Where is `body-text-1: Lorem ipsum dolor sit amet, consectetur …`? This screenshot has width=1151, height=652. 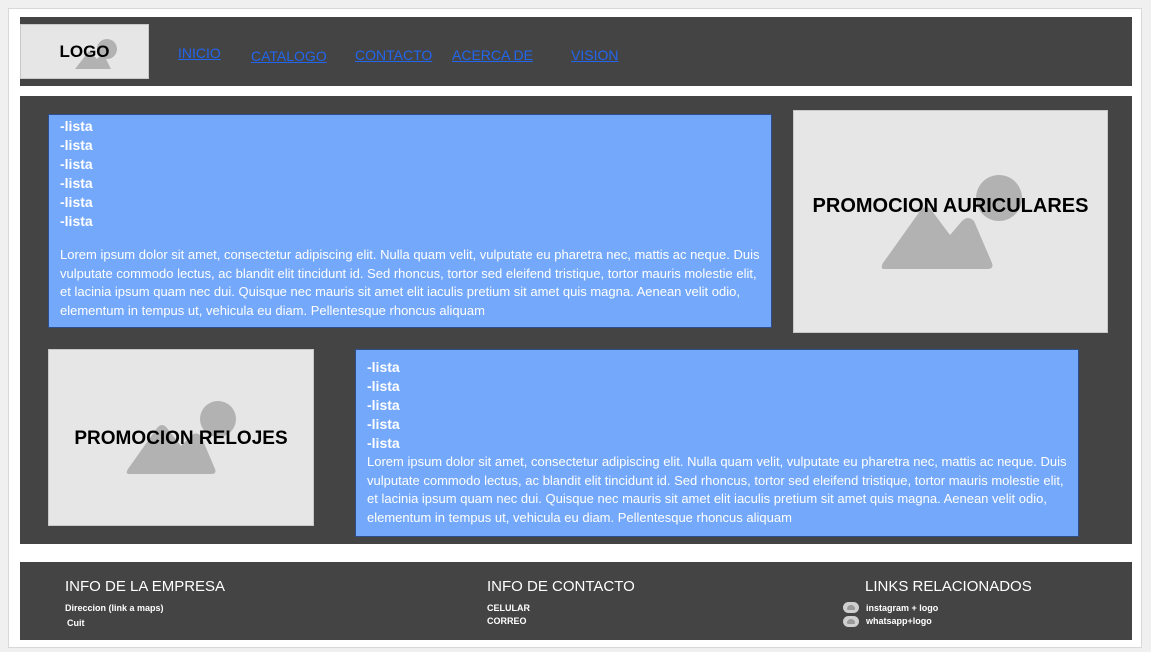 body-text-1: Lorem ipsum dolor sit amet, consectetur … is located at coordinates (410, 282).